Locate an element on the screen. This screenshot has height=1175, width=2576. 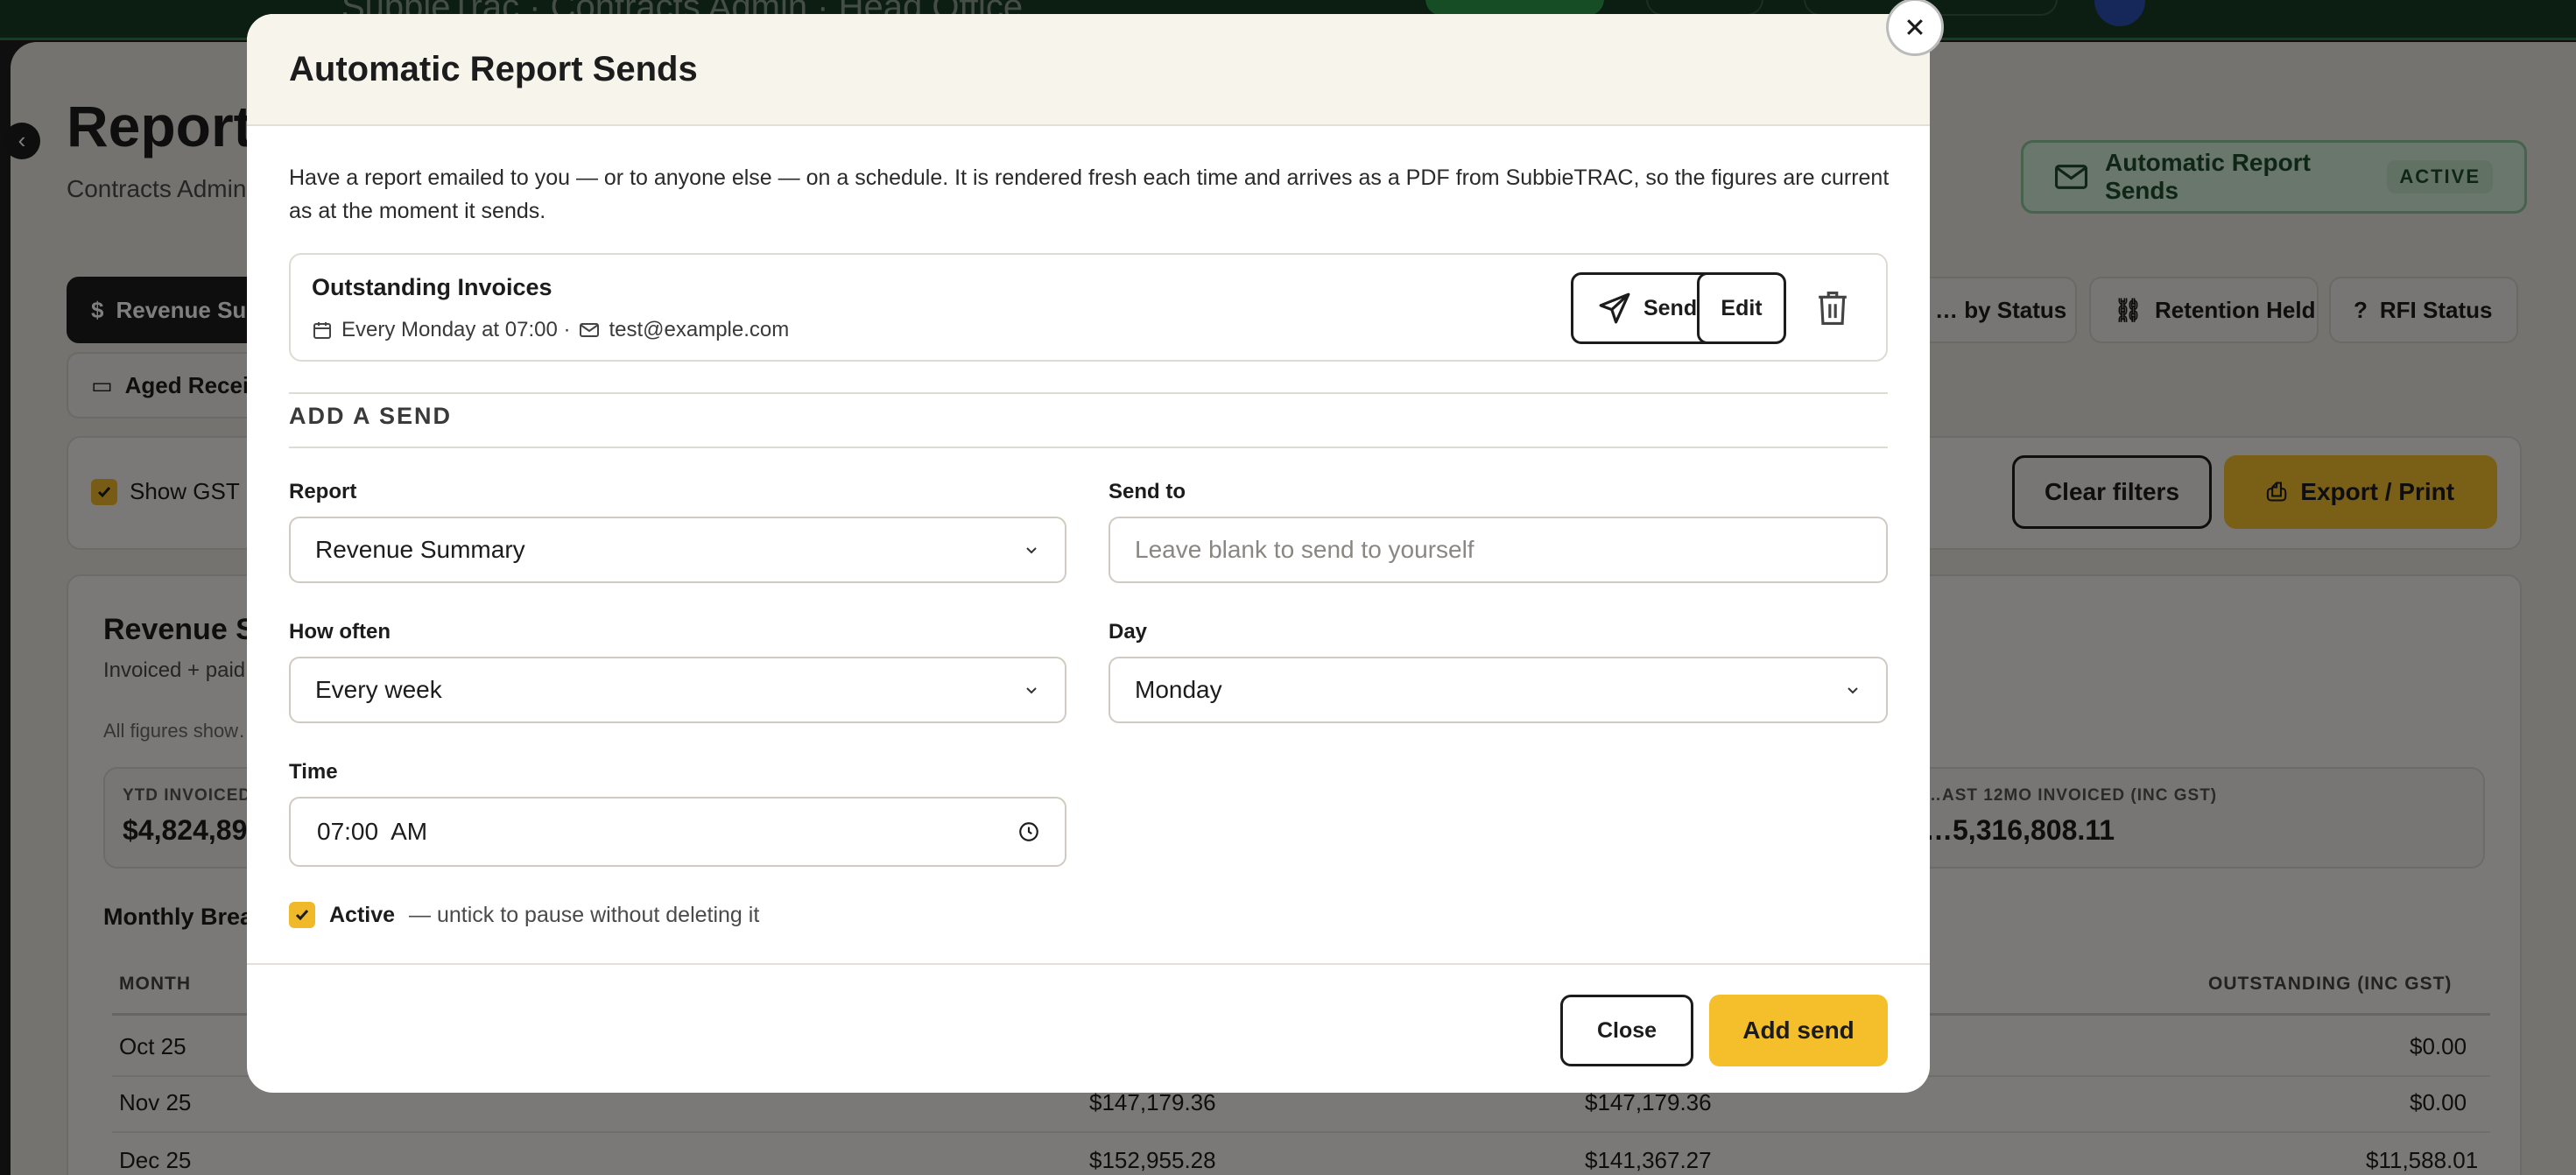
how-often-field-label: How often is located at coordinates (340, 632).